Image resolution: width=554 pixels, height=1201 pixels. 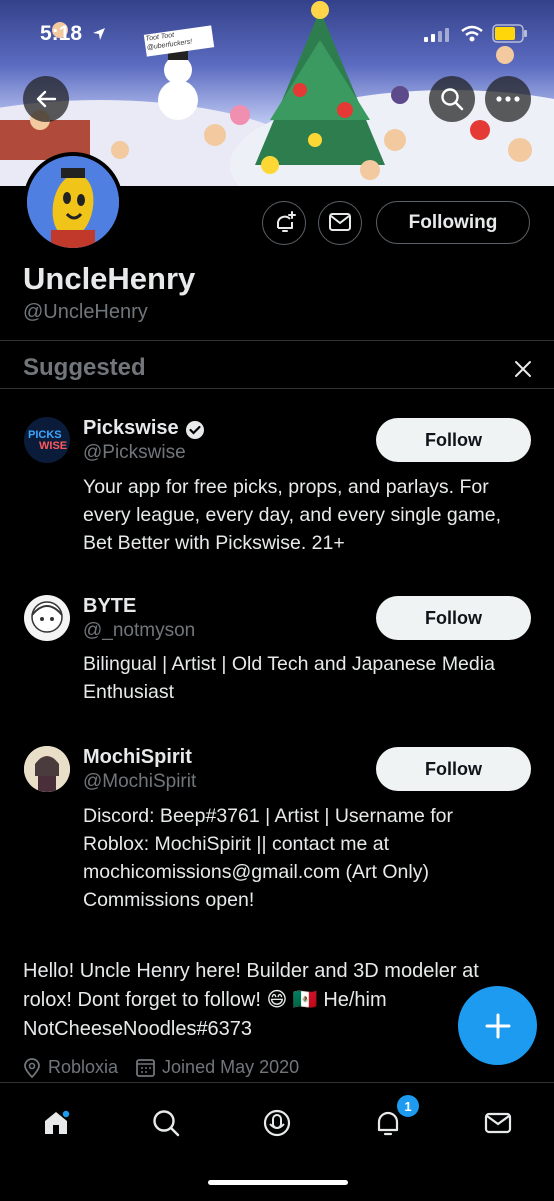 I want to click on suggested-account-name: Pickswise, so click(x=131, y=428).